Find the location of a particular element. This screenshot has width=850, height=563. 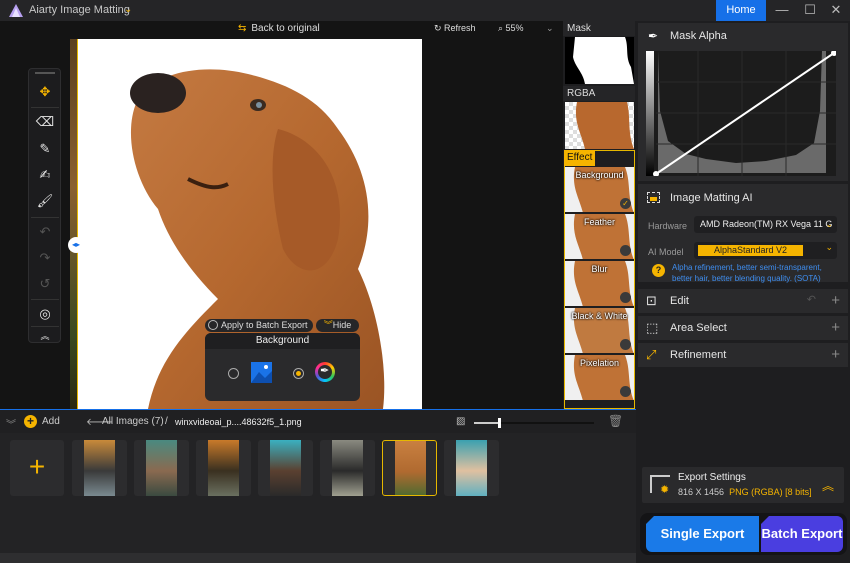

zoom-dropdown-chevron-icon: ⌄ is located at coordinates (550, 28).